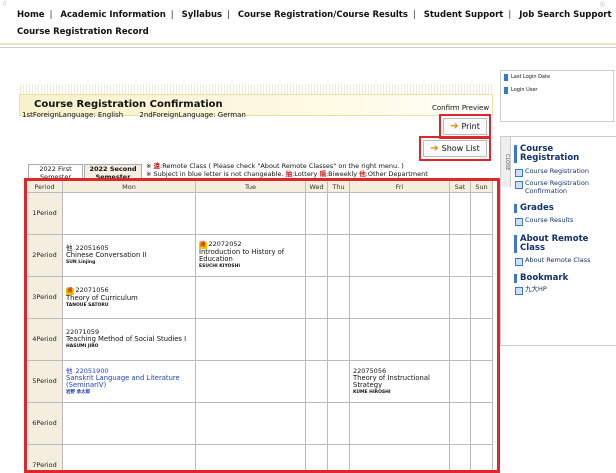 This screenshot has width=616, height=473. What do you see at coordinates (78, 392) in the screenshot?
I see `course-teacher: 岩野 承太郎` at bounding box center [78, 392].